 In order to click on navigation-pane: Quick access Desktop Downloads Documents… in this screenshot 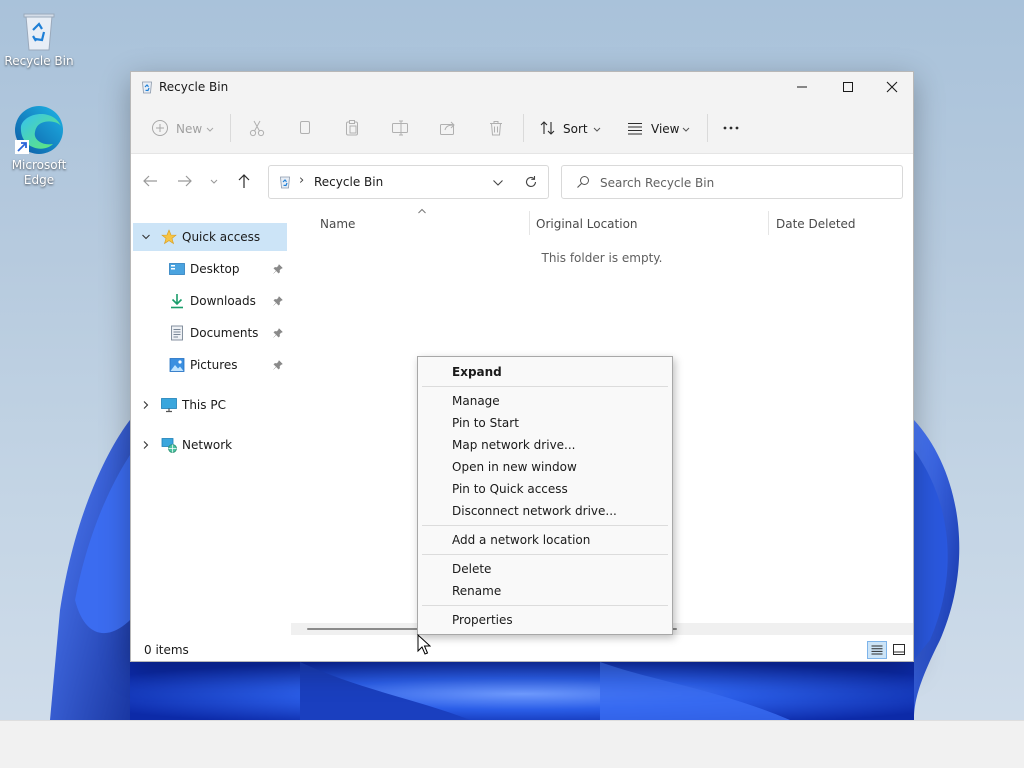, I will do `click(211, 423)`.